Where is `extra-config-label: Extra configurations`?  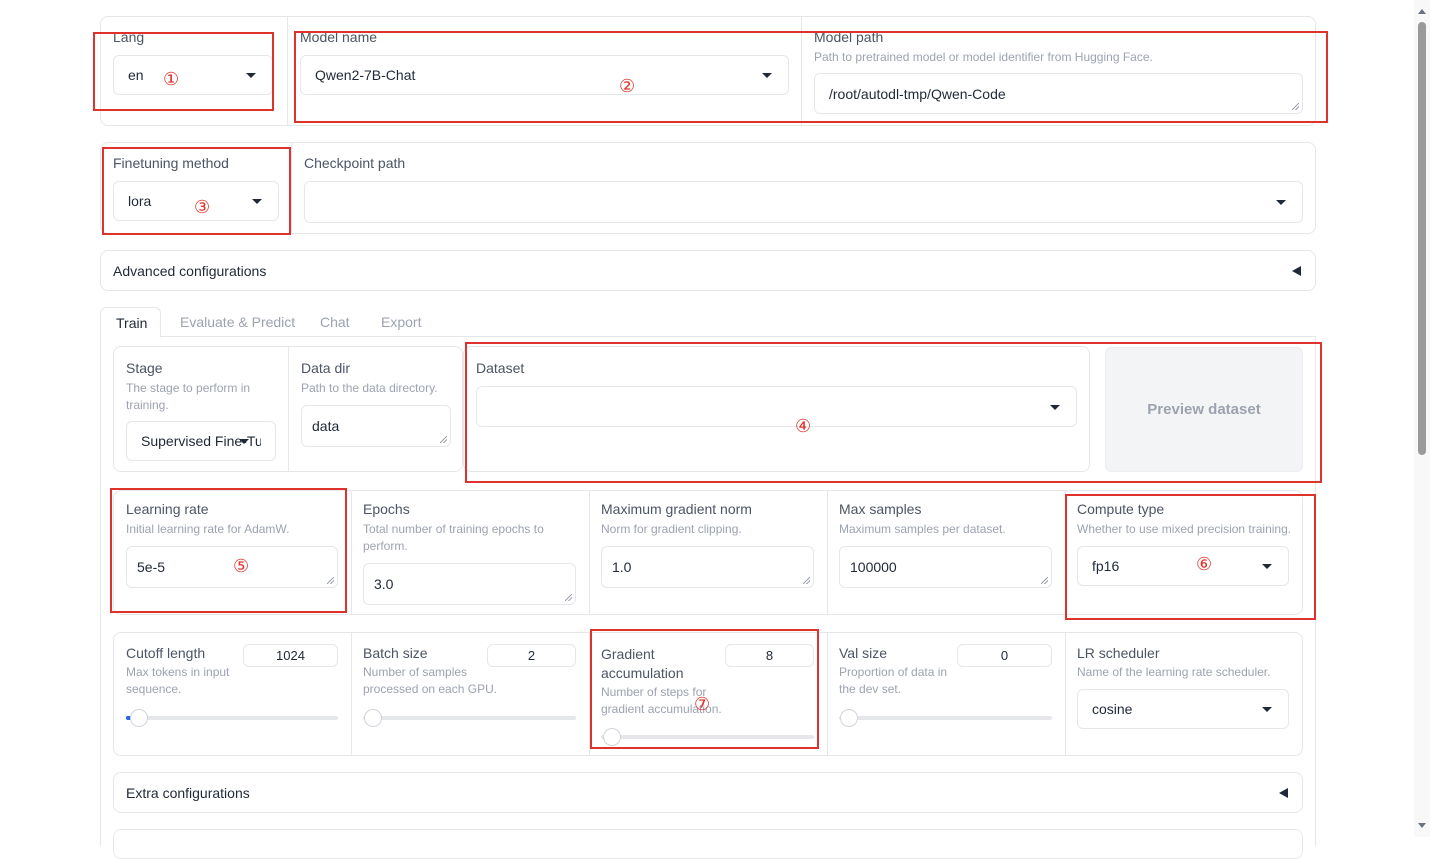 extra-config-label: Extra configurations is located at coordinates (188, 793).